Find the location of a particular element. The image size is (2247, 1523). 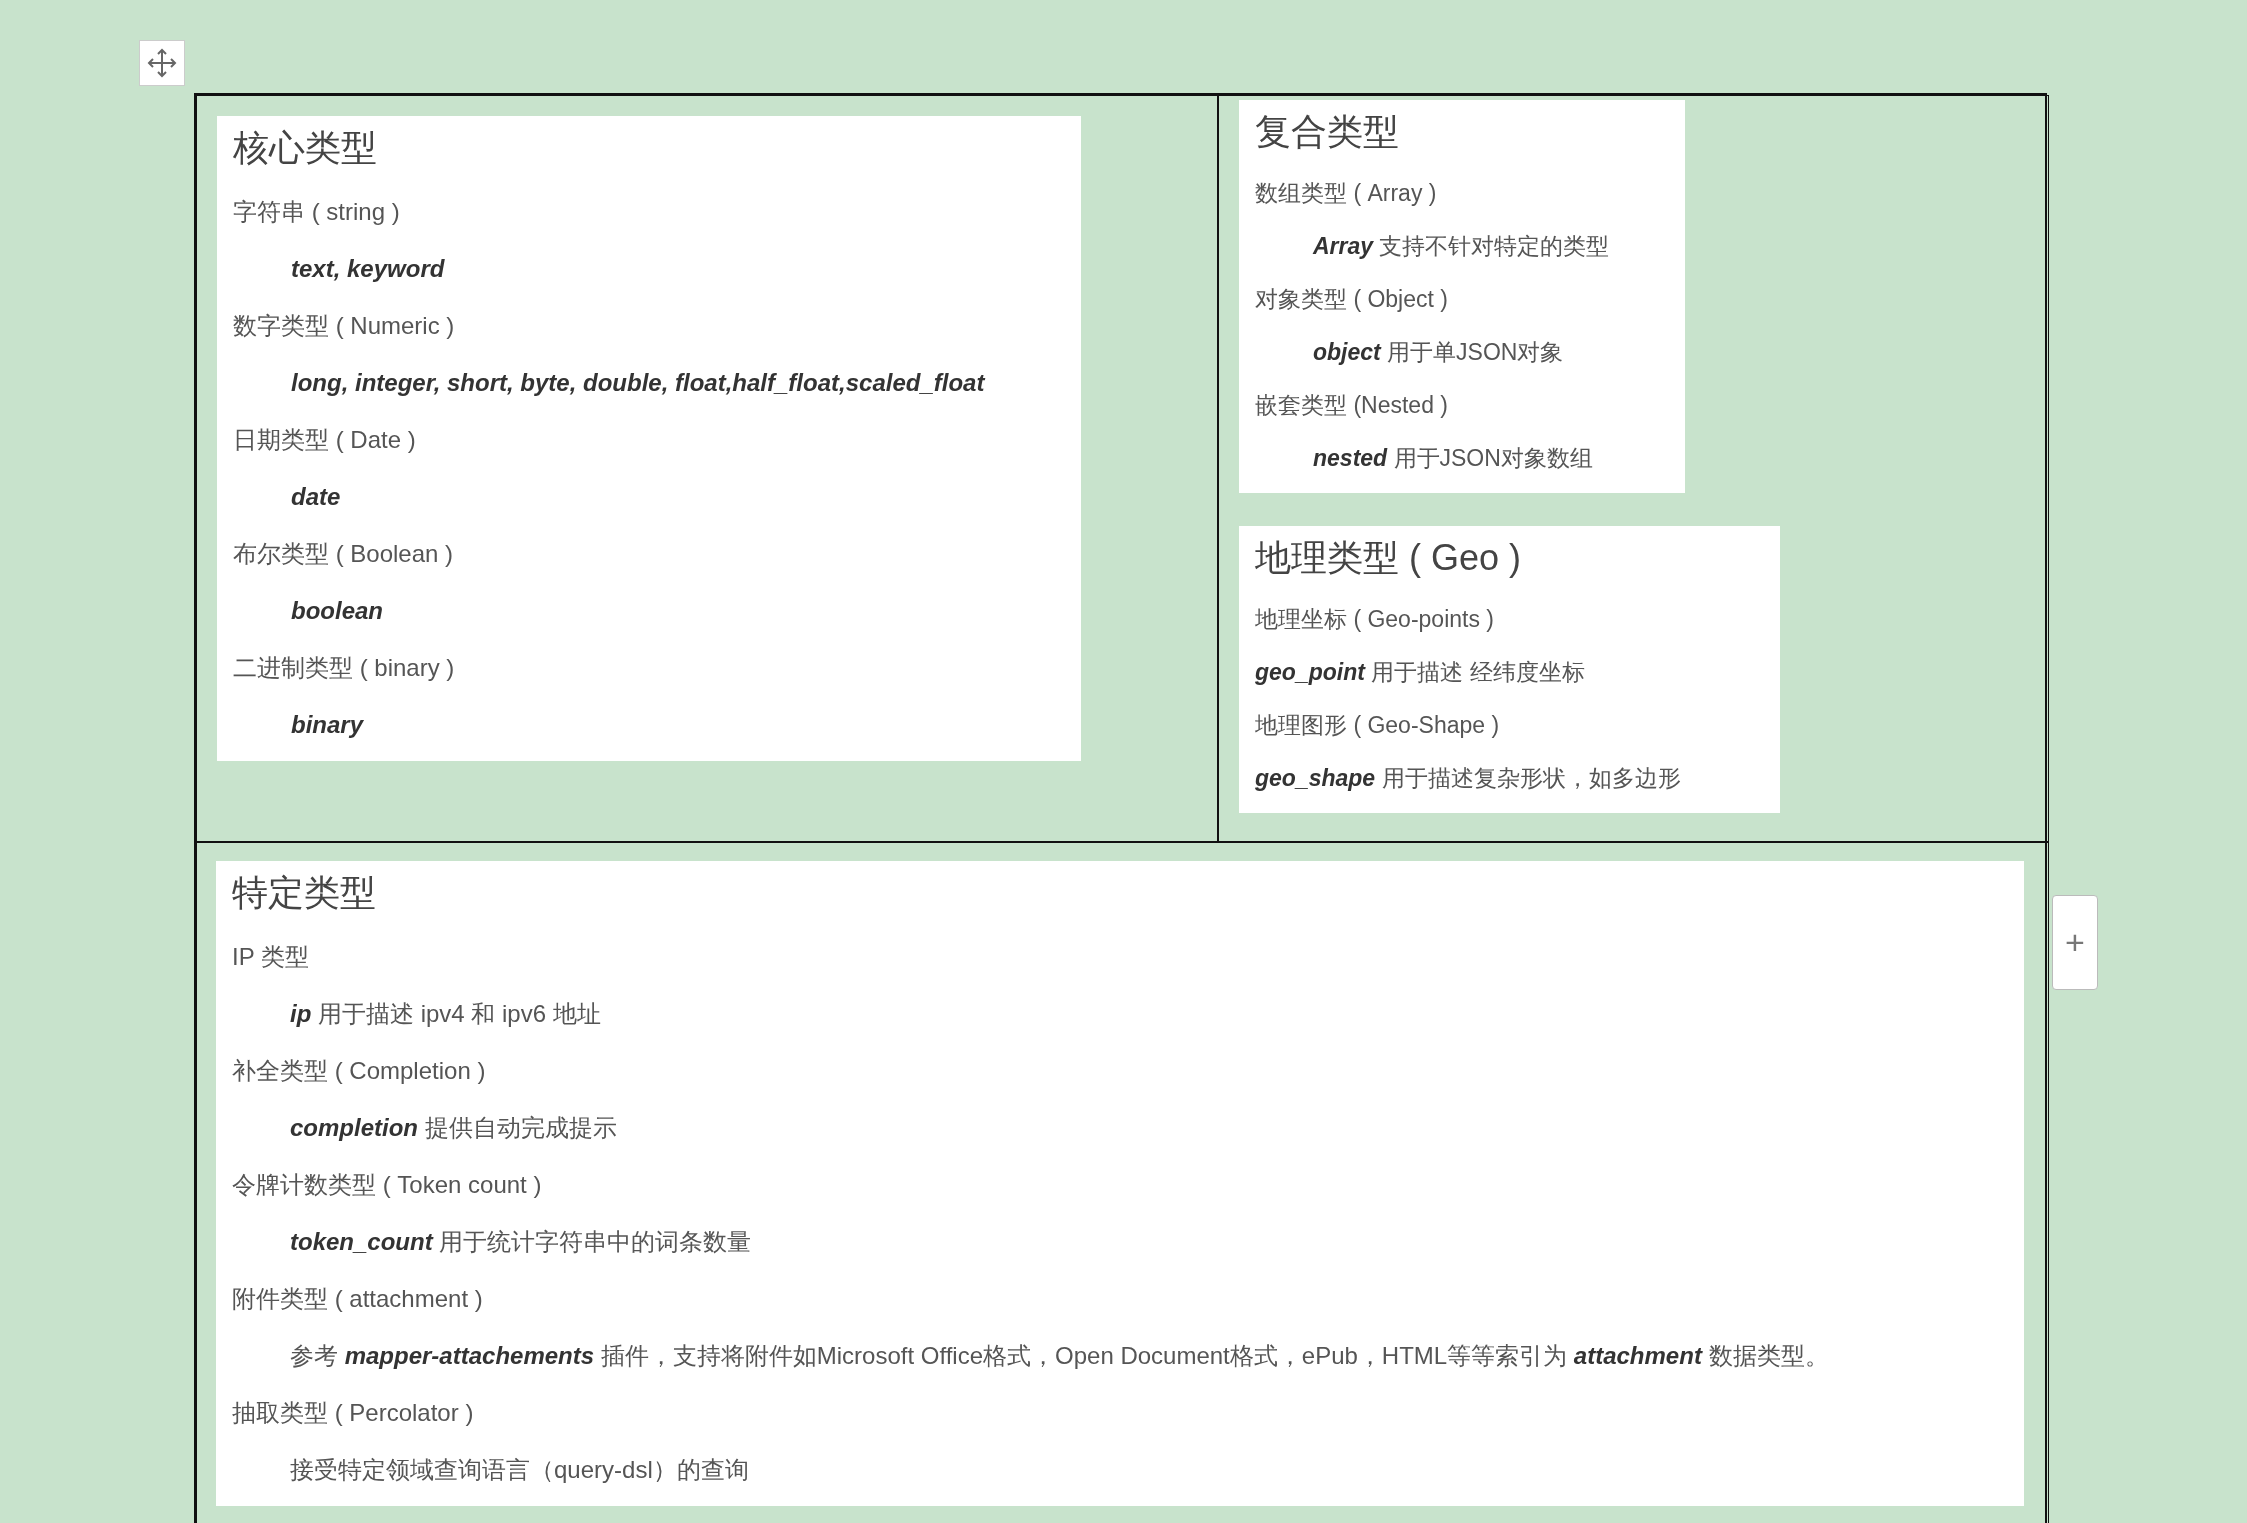

type-description: nested 用于JSON对象数组 is located at coordinates (1453, 458).